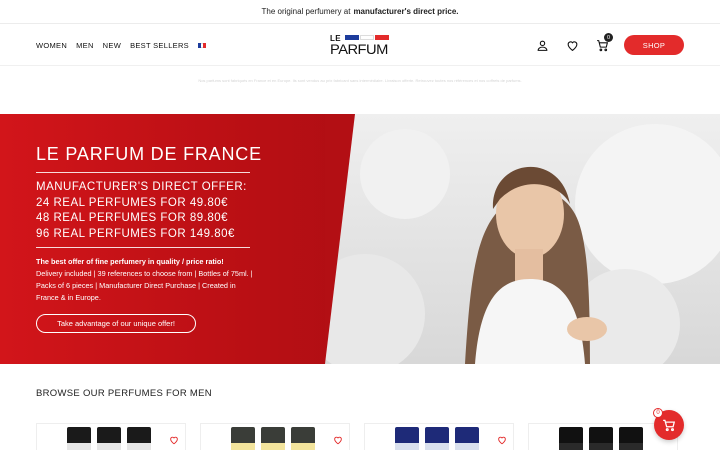 This screenshot has height=450, width=720. Describe the element at coordinates (132, 218) in the screenshot. I see `offer-line: 48 REAL PERFUMES FOR 89.80€` at that location.